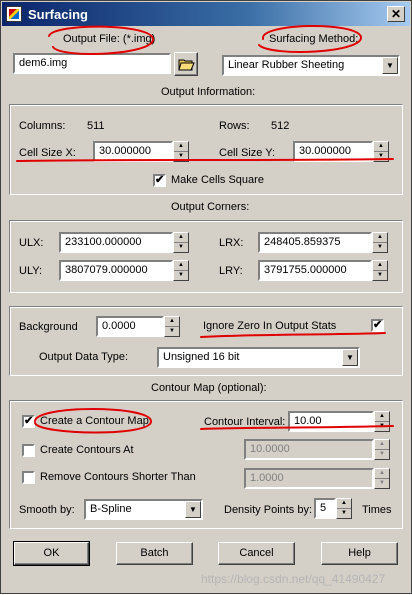 The height and width of the screenshot is (595, 412). Describe the element at coordinates (28, 450) in the screenshot. I see `create-contours-at-checkbox` at that location.